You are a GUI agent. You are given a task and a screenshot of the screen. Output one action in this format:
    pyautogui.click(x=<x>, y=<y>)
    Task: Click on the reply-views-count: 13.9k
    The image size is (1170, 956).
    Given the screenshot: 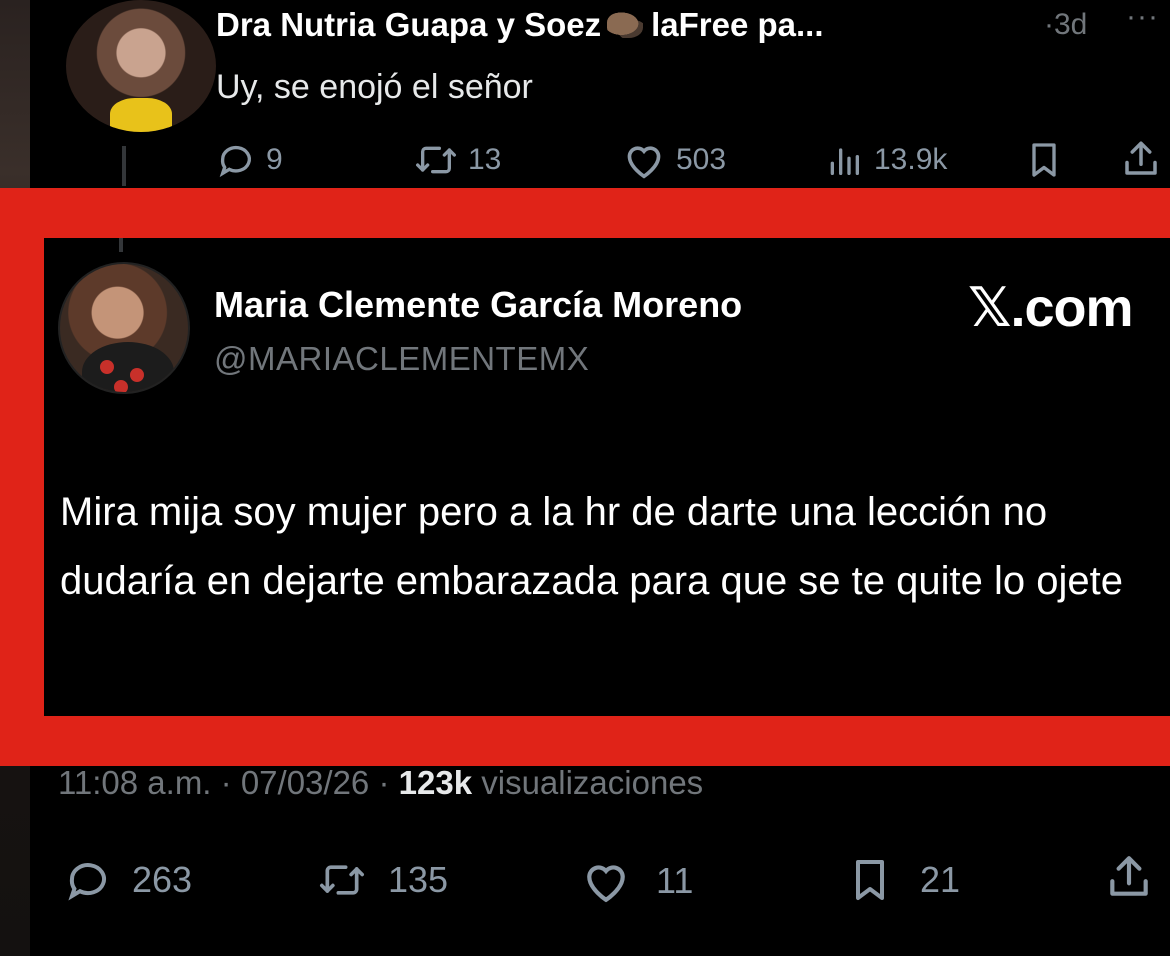 What is the action you would take?
    pyautogui.click(x=911, y=159)
    